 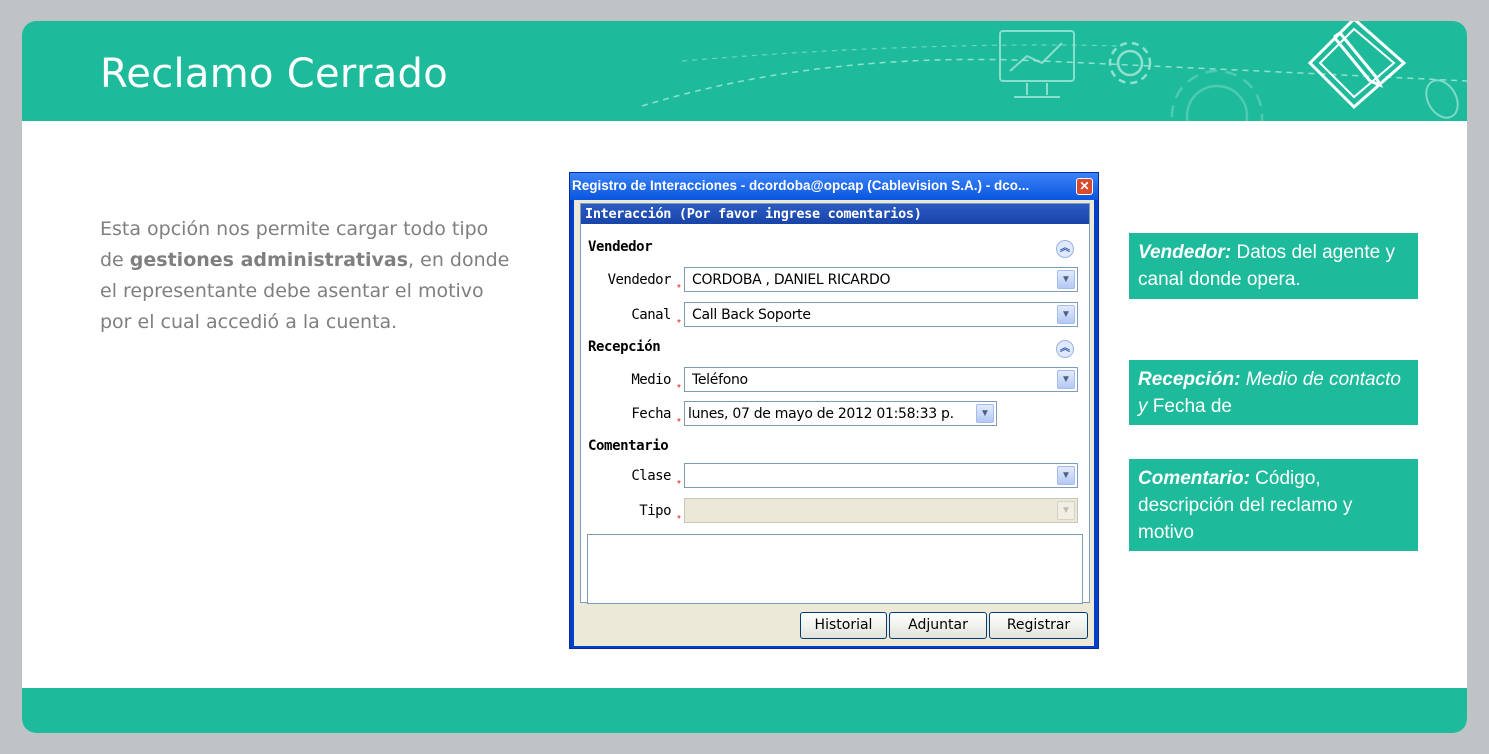 I want to click on header-bar: Reclamo Cerrado, so click(x=744, y=71).